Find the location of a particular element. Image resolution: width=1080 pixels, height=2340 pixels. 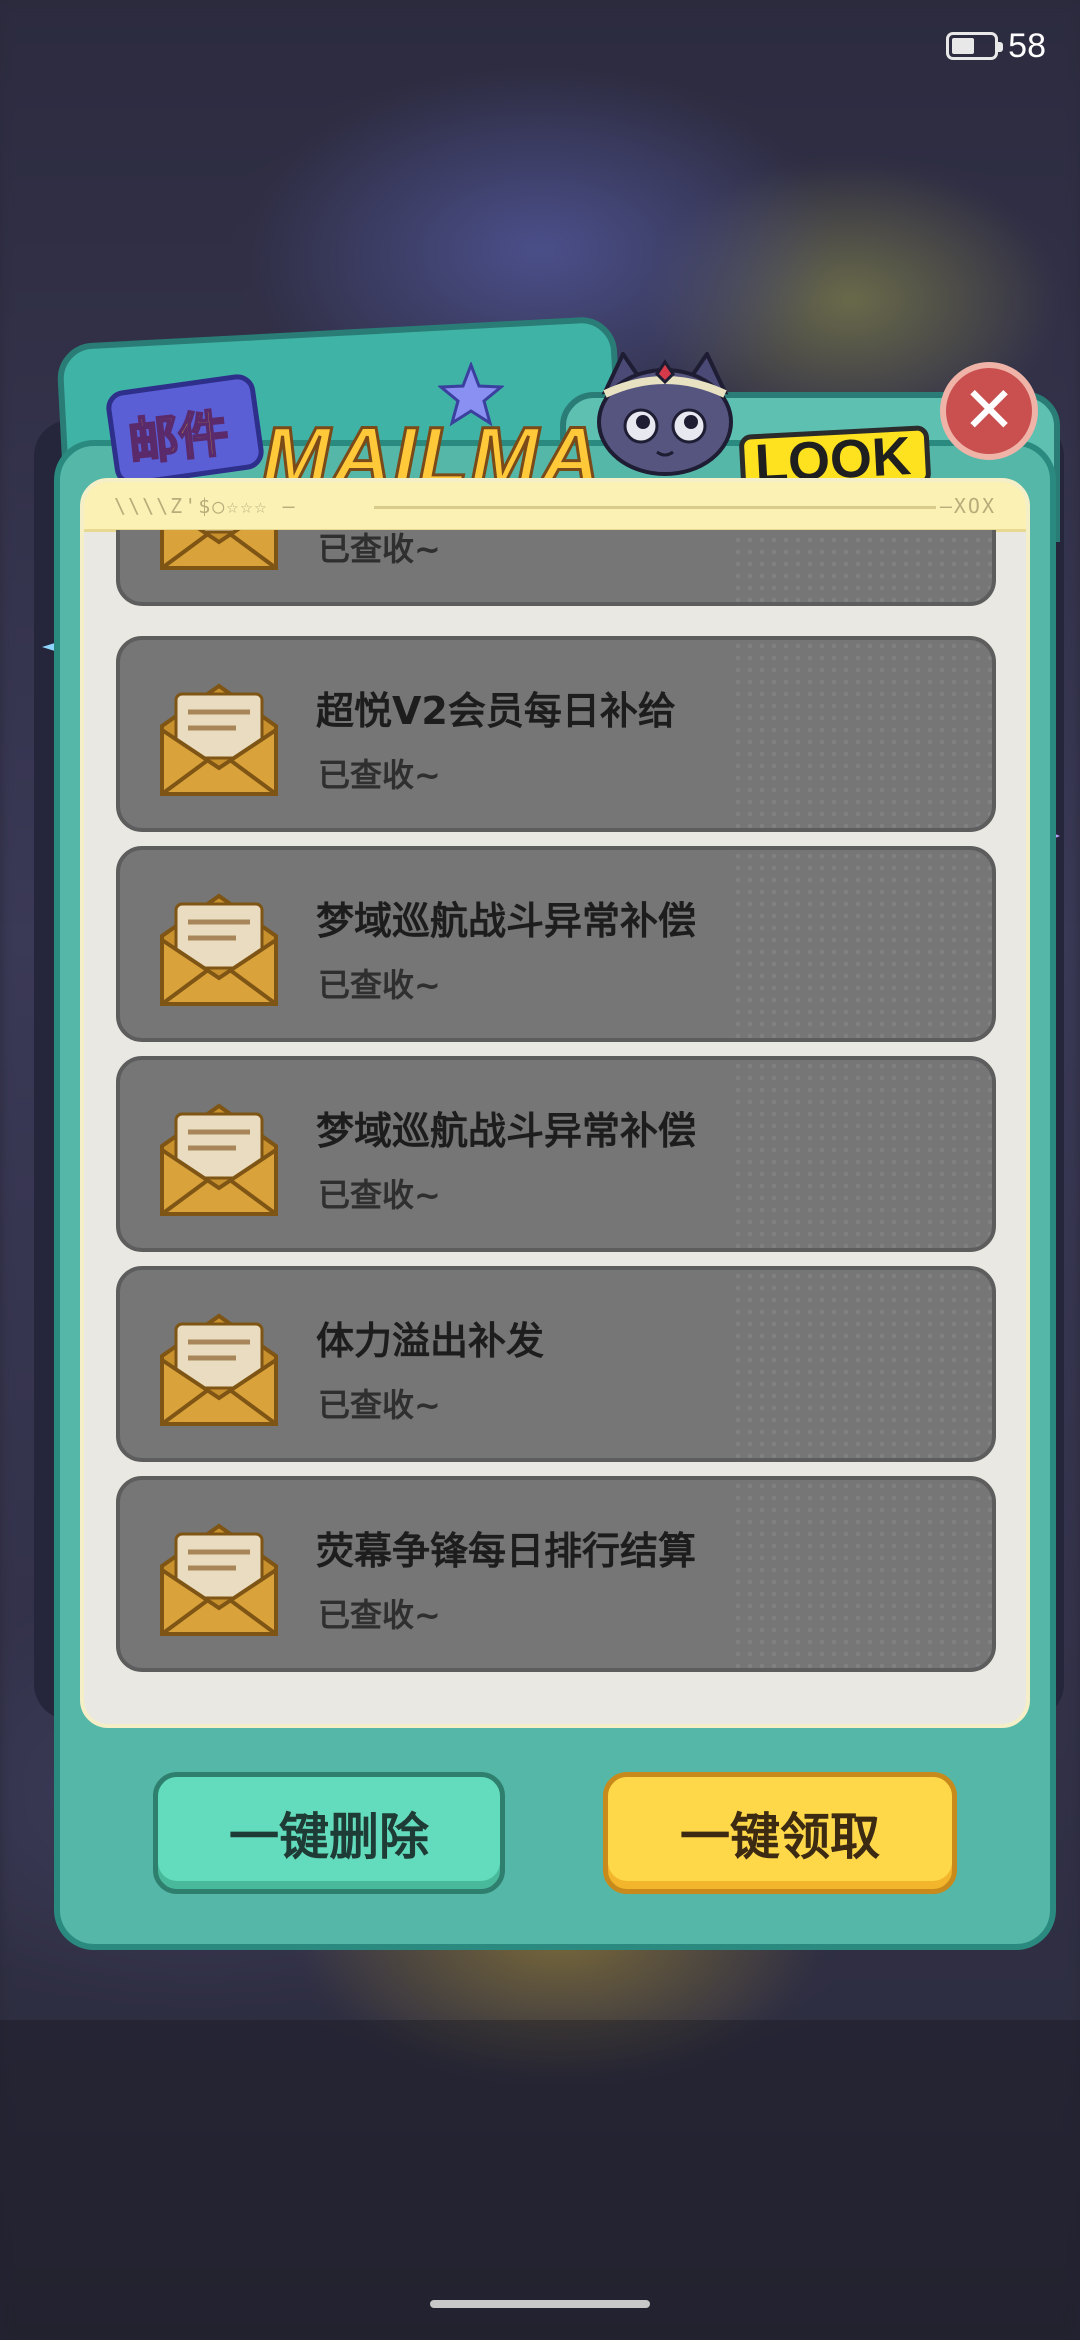

background-shade is located at coordinates (540, 2180).